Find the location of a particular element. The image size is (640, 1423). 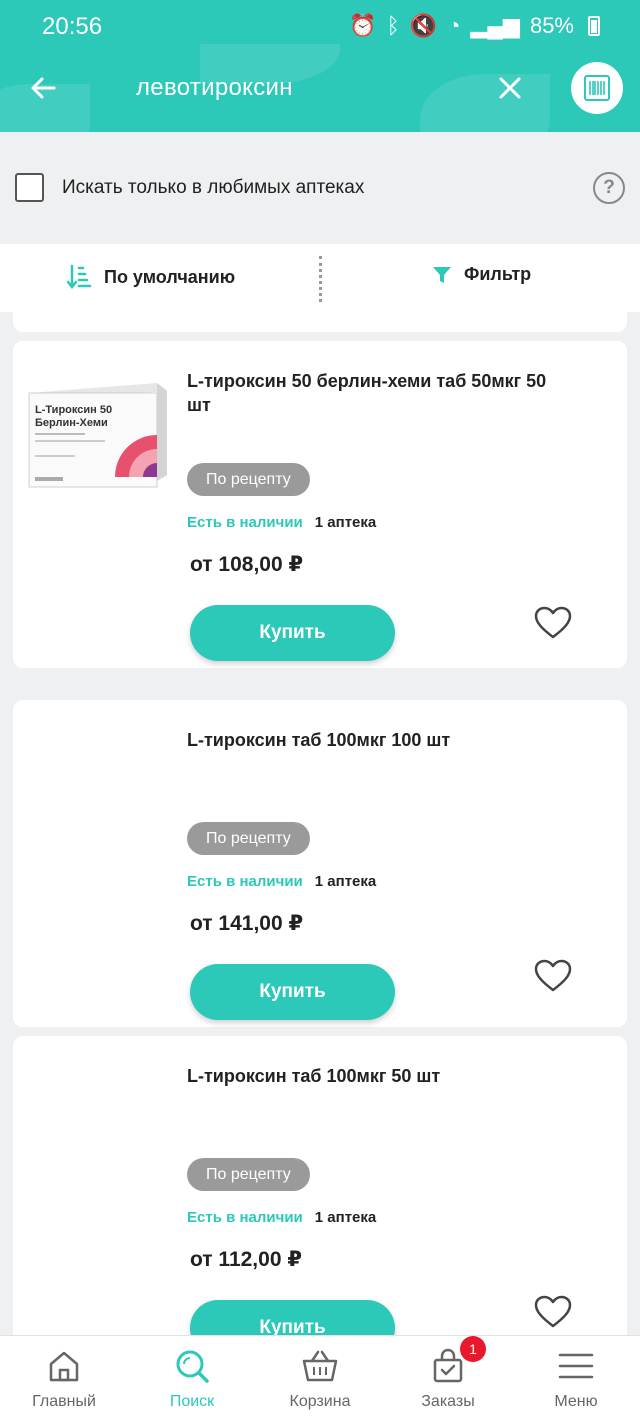

sort-label: По умолчанию is located at coordinates (170, 276).